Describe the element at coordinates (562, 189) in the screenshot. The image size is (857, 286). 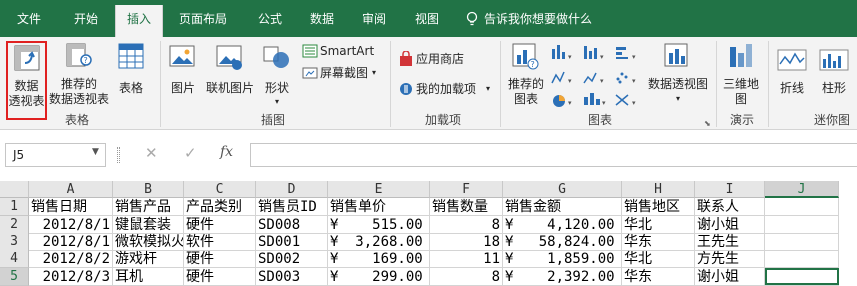
I see `column-header: G` at that location.